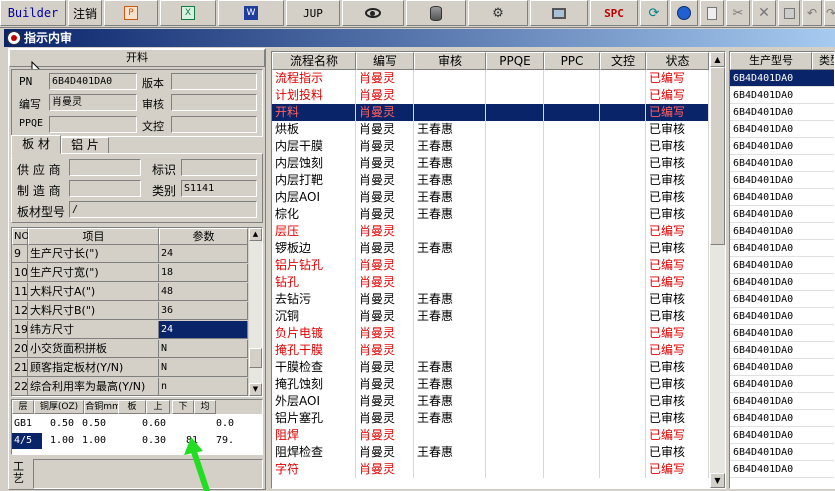 The height and width of the screenshot is (491, 835). I want to click on param-row: 22 综合利用率为最高(Y/N) n, so click(130, 387).